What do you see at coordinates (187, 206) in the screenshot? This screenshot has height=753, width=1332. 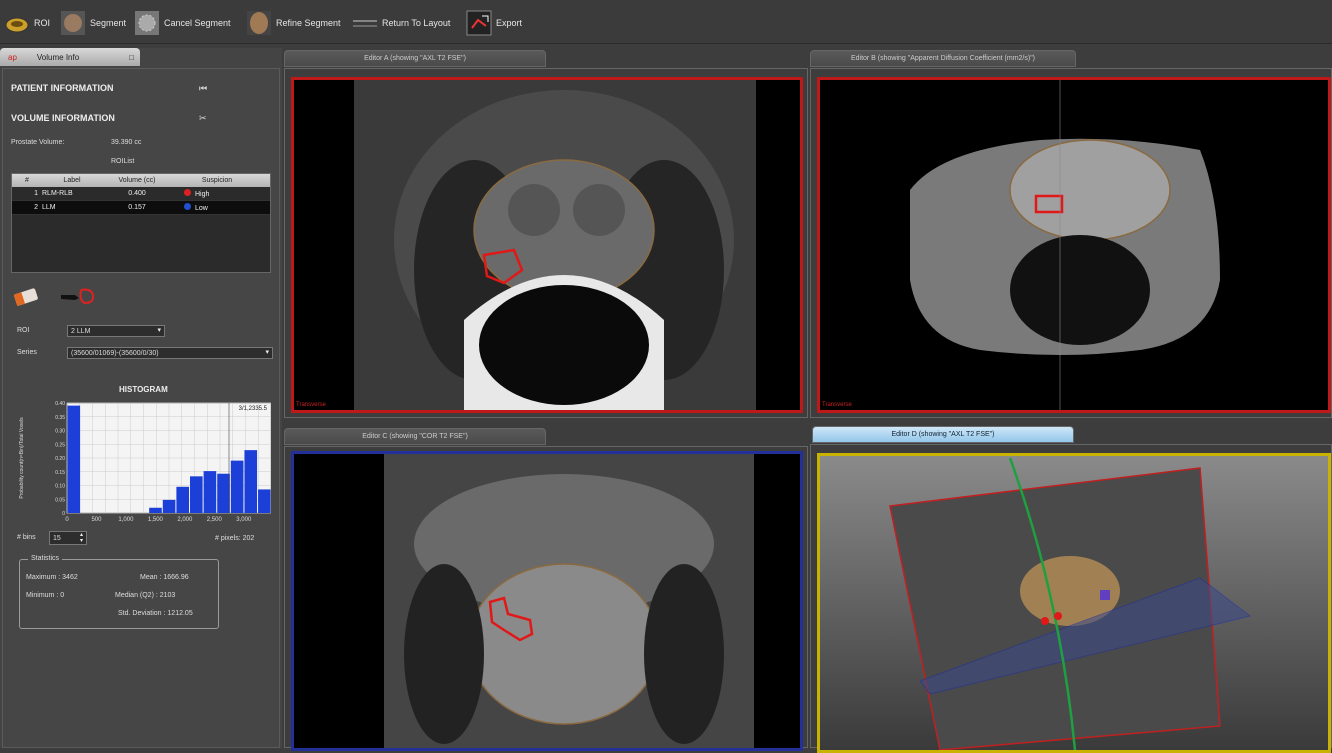 I see `suspicion-low-icon` at bounding box center [187, 206].